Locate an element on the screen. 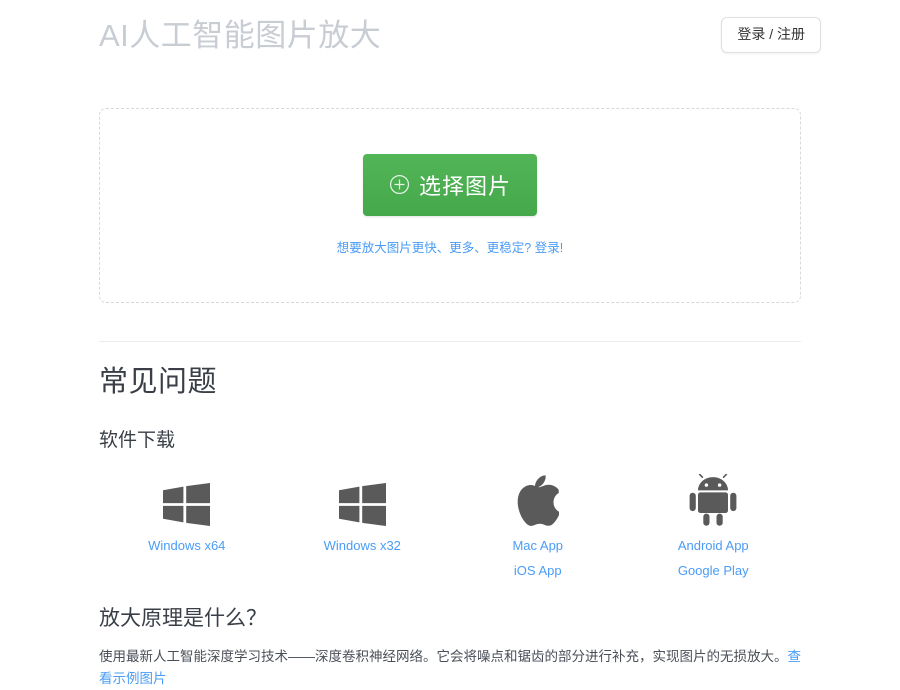  choose-image-button: 选择图片 is located at coordinates (449, 184).